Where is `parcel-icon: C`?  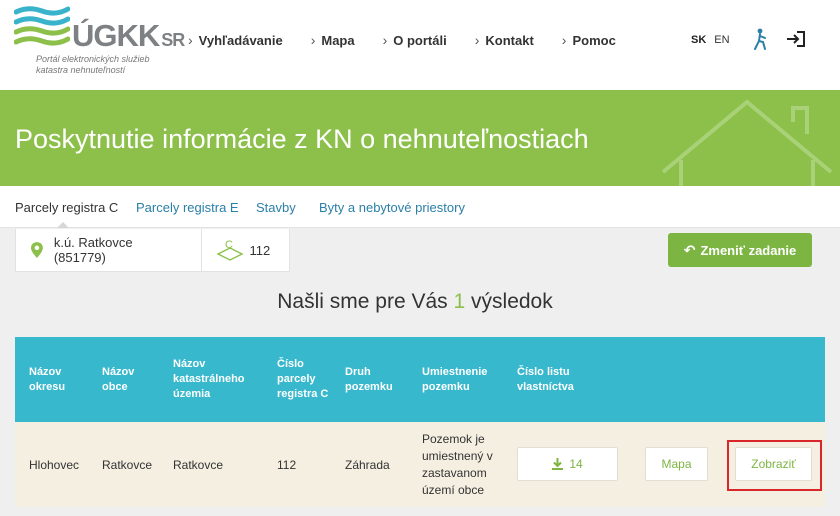
parcel-icon: C is located at coordinates (229, 250).